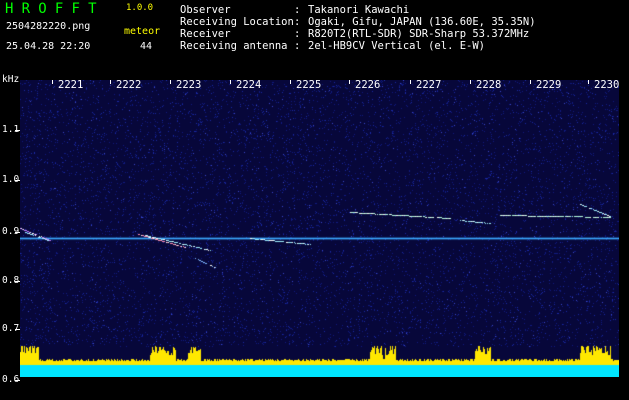 The width and height of the screenshot is (629, 400). Describe the element at coordinates (489, 85) in the screenshot. I see `x-tick-label: 2228` at that location.